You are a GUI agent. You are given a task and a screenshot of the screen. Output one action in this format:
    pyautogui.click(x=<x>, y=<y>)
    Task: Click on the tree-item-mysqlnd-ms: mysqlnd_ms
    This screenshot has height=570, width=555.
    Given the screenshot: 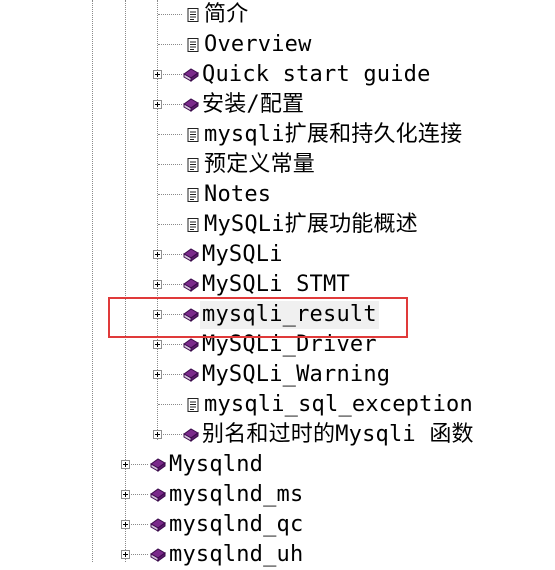 What is the action you would take?
    pyautogui.click(x=226, y=495)
    